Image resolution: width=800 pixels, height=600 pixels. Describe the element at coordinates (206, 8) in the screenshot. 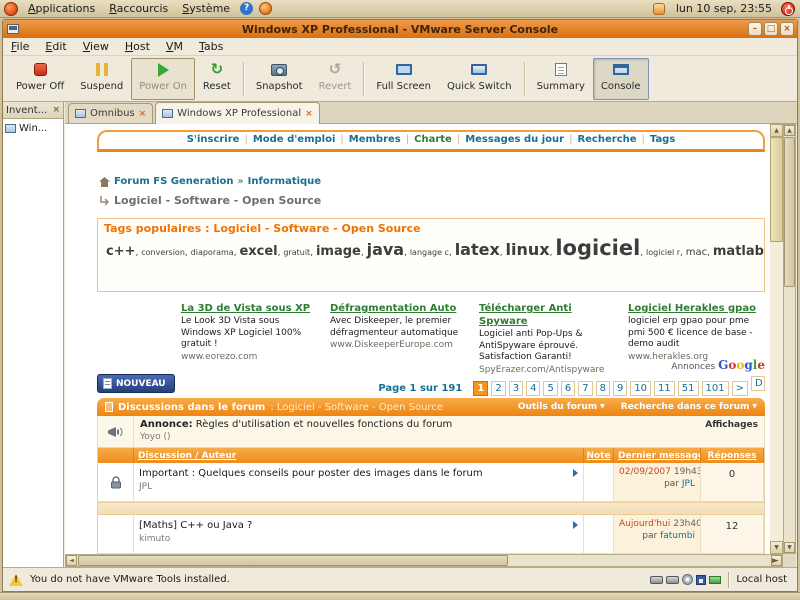

I see `menu-system: Système` at that location.